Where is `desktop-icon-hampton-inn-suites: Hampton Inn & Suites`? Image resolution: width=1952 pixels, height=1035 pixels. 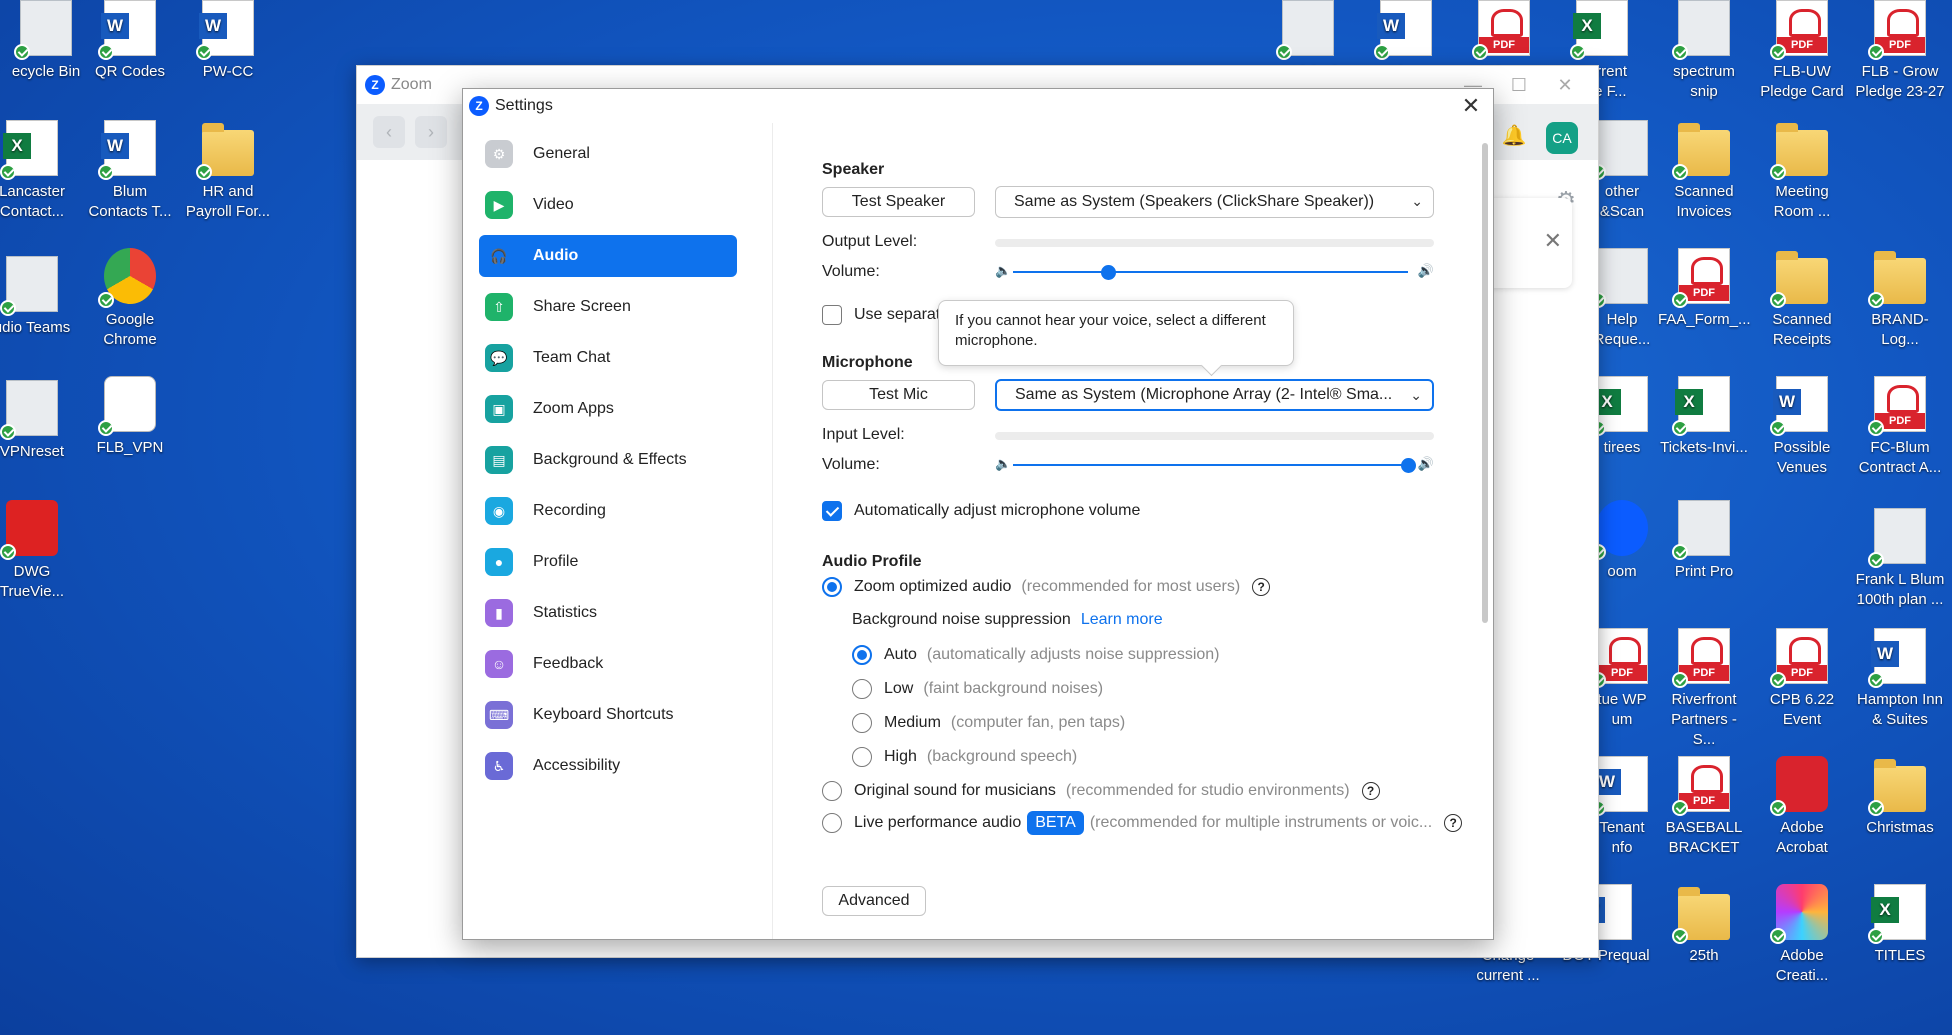
desktop-icon-hampton-inn-suites: Hampton Inn & Suites is located at coordinates (1900, 679).